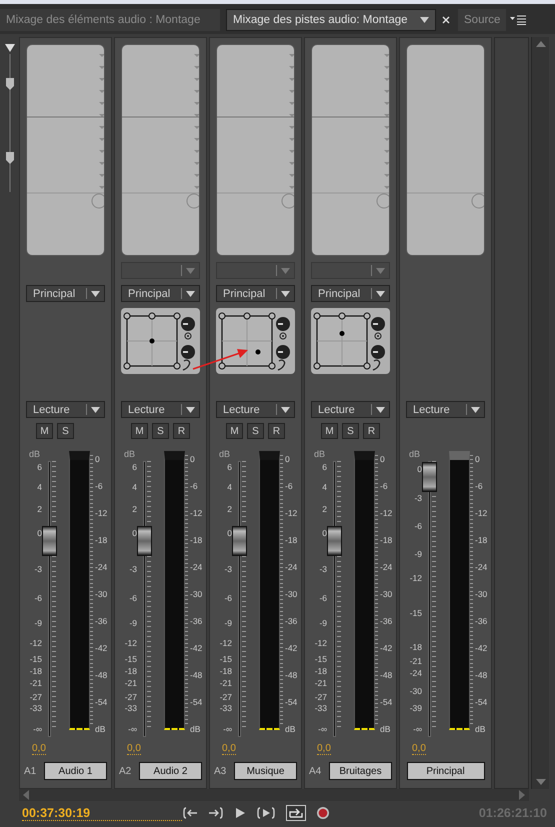 The height and width of the screenshot is (827, 555). What do you see at coordinates (190, 813) in the screenshot?
I see `go-to-in-icon` at bounding box center [190, 813].